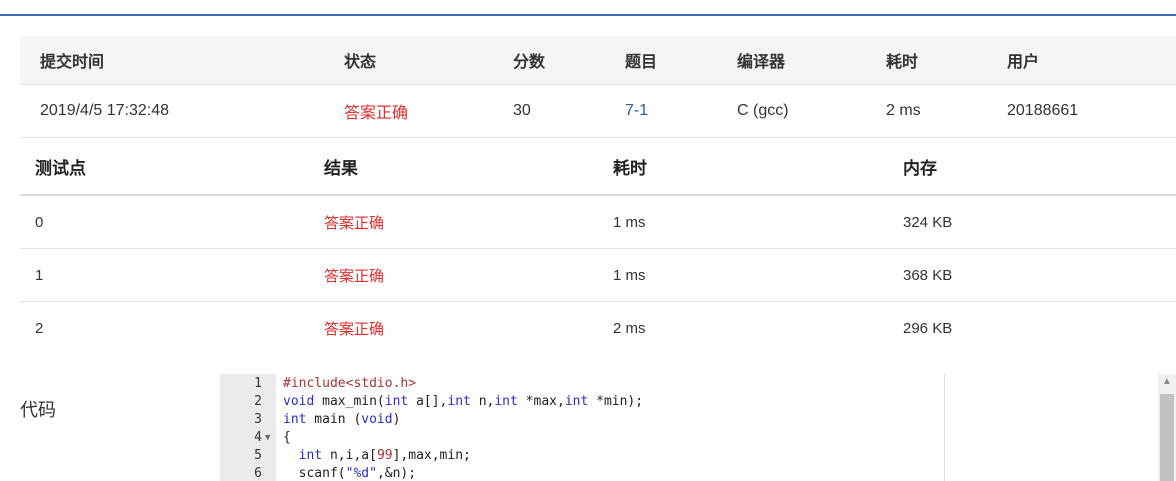 The width and height of the screenshot is (1176, 481). Describe the element at coordinates (1023, 62) in the screenshot. I see `header-user: 用户` at that location.